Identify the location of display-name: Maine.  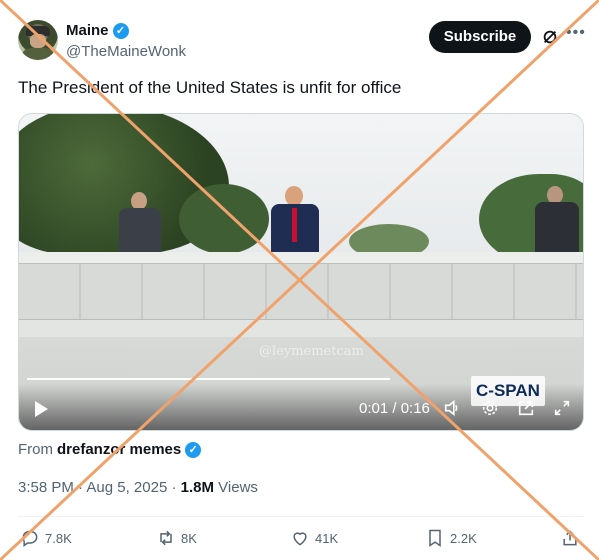
(87, 30).